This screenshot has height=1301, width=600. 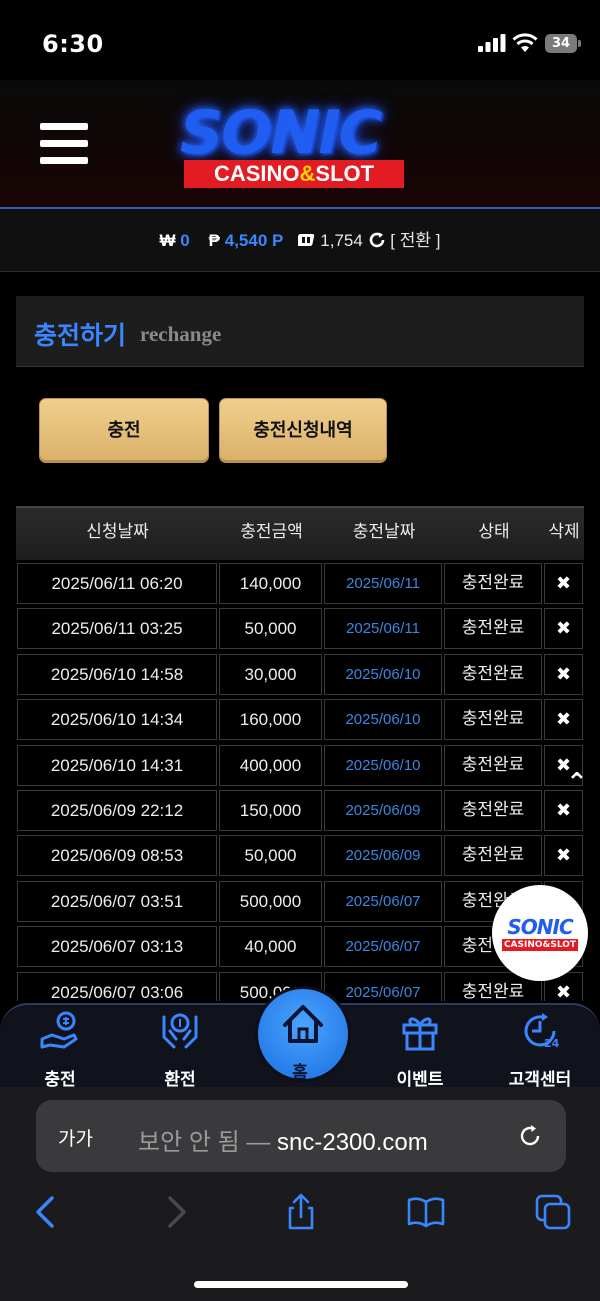 I want to click on cell-amount: 140,000, so click(x=270, y=583).